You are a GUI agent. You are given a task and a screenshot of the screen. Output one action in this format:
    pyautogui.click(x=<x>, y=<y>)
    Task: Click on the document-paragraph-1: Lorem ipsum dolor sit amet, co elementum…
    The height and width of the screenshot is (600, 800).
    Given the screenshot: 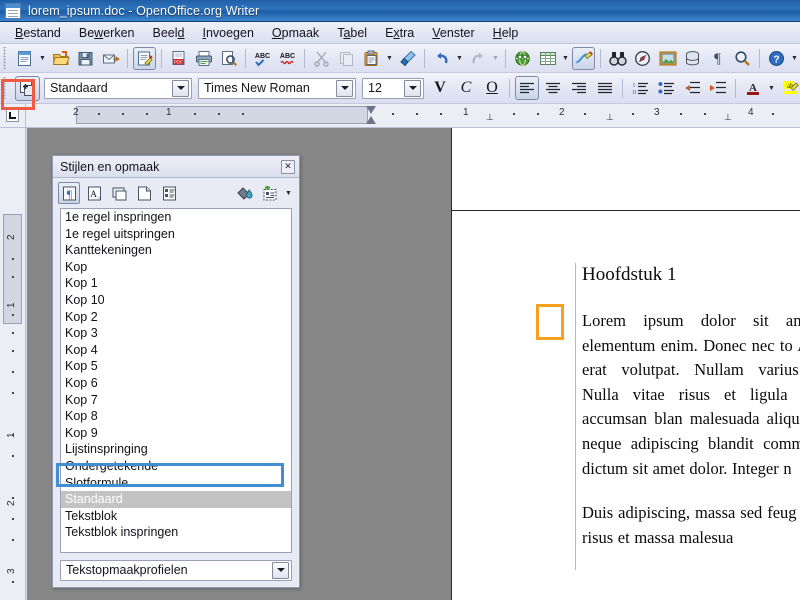 What is the action you would take?
    pyautogui.click(x=691, y=395)
    